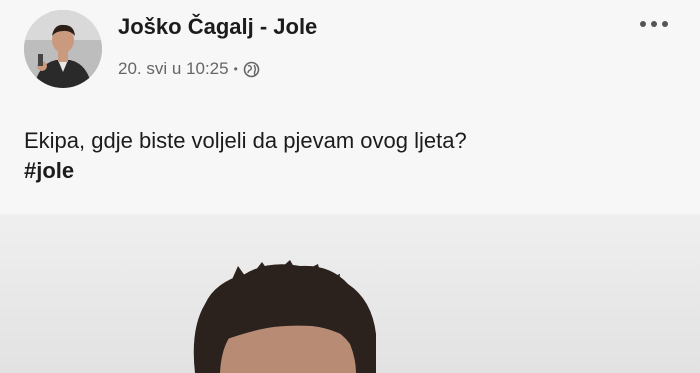  I want to click on globe-icon, so click(251, 69).